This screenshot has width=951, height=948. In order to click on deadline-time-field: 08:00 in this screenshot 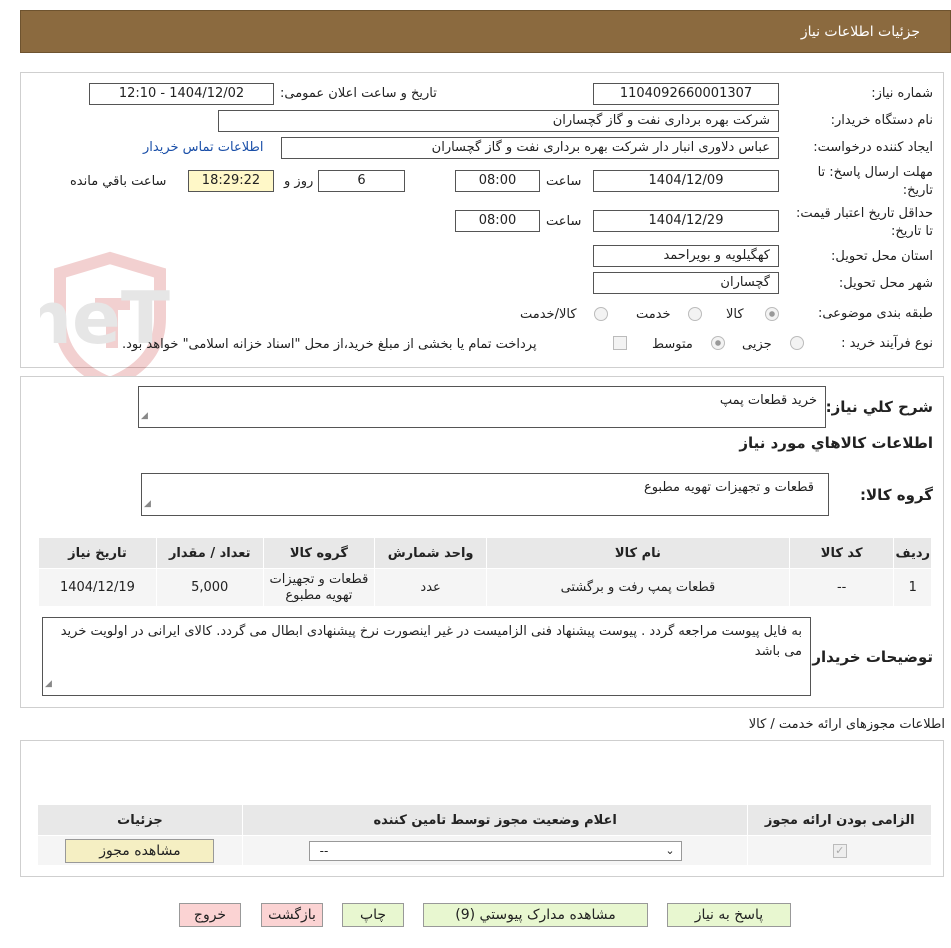, I will do `click(497, 181)`.